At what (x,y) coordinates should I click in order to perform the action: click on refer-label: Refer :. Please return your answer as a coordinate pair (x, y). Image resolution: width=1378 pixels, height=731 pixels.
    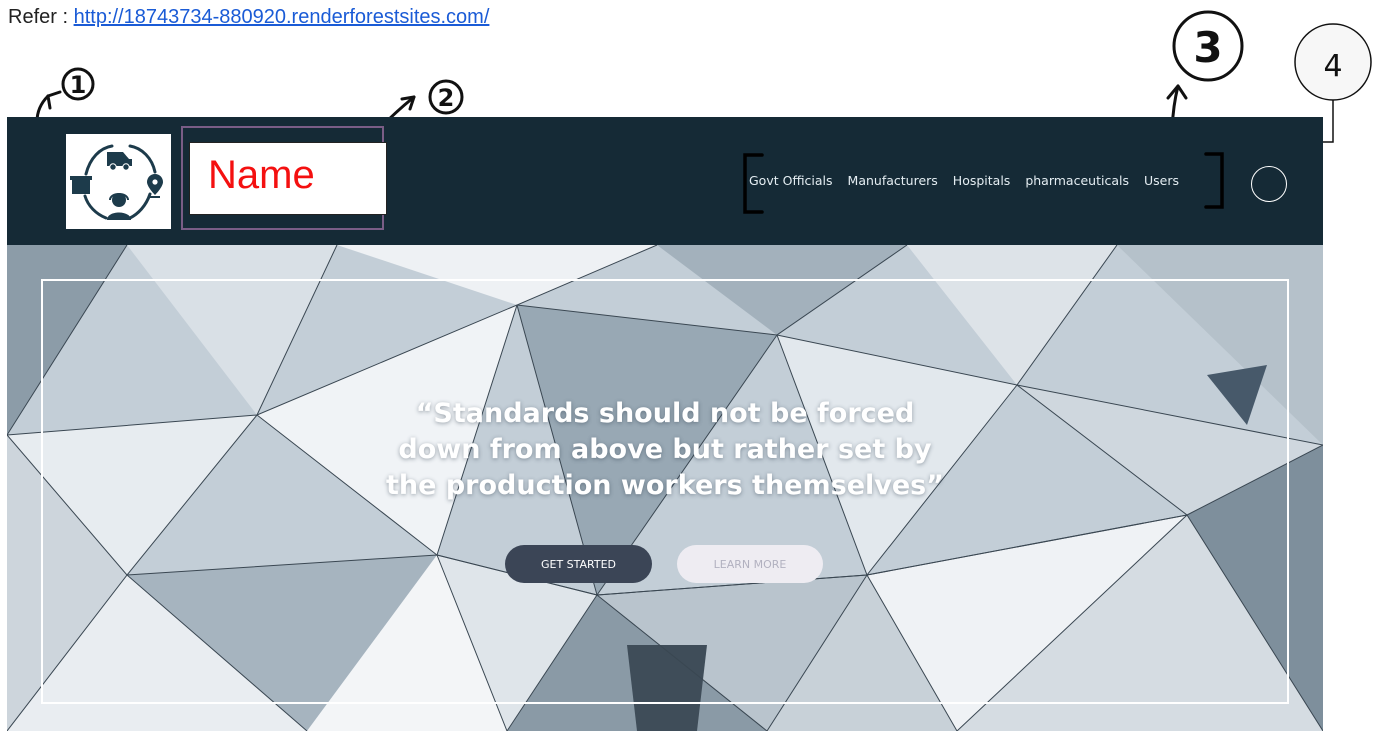
    Looking at the image, I should click on (41, 17).